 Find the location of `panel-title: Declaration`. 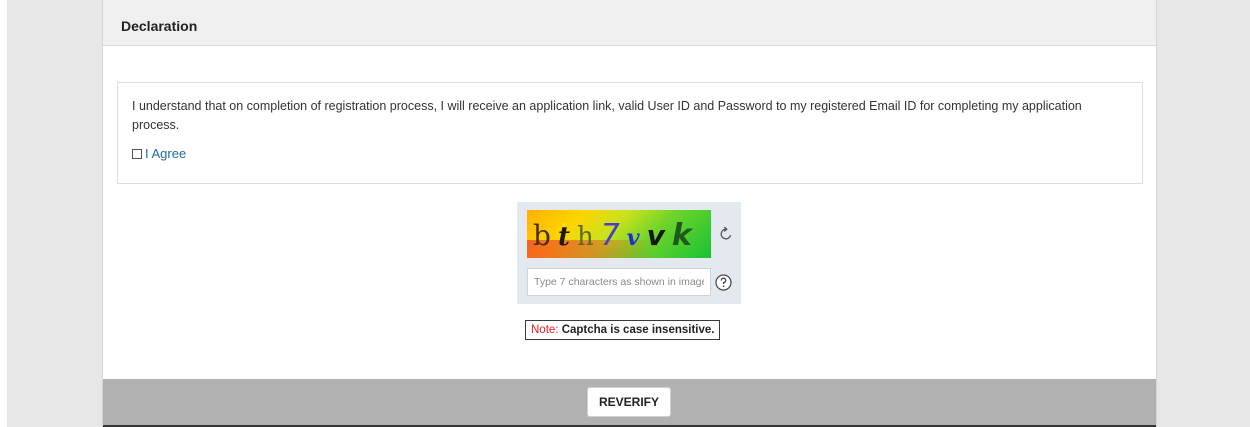

panel-title: Declaration is located at coordinates (159, 26).